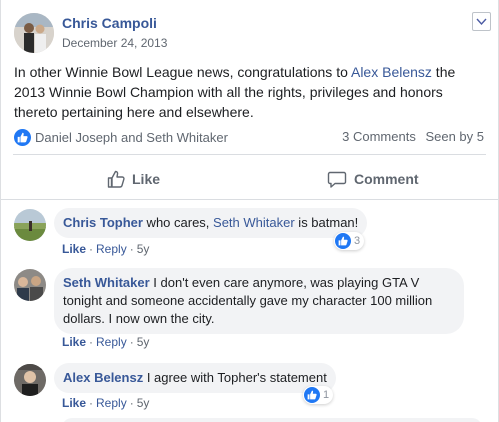 Image resolution: width=499 pixels, height=422 pixels. Describe the element at coordinates (391, 72) in the screenshot. I see `tagged-user-link: Alex Belensz` at that location.